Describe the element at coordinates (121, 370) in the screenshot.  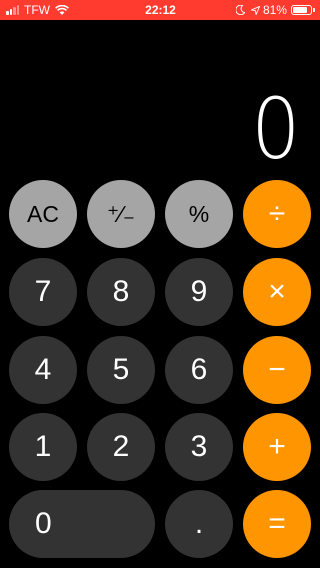
I see `digit-5-button: 5` at that location.